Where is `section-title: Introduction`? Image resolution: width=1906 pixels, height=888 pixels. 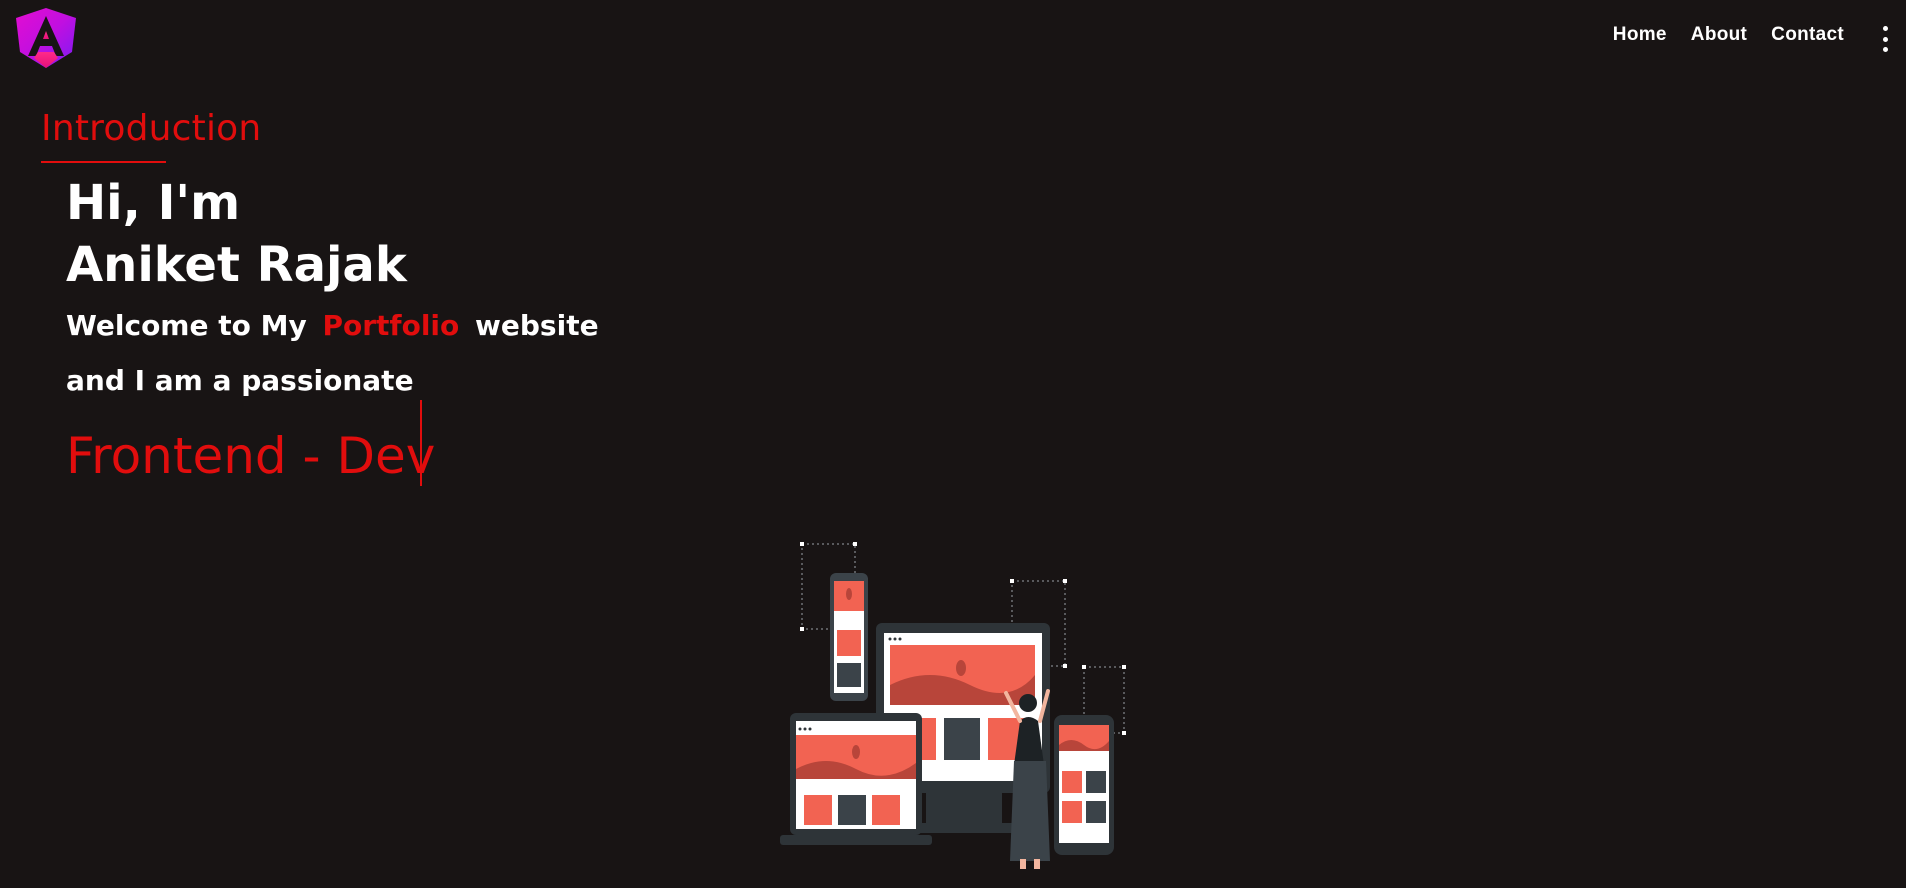
section-title: Introduction is located at coordinates (151, 128).